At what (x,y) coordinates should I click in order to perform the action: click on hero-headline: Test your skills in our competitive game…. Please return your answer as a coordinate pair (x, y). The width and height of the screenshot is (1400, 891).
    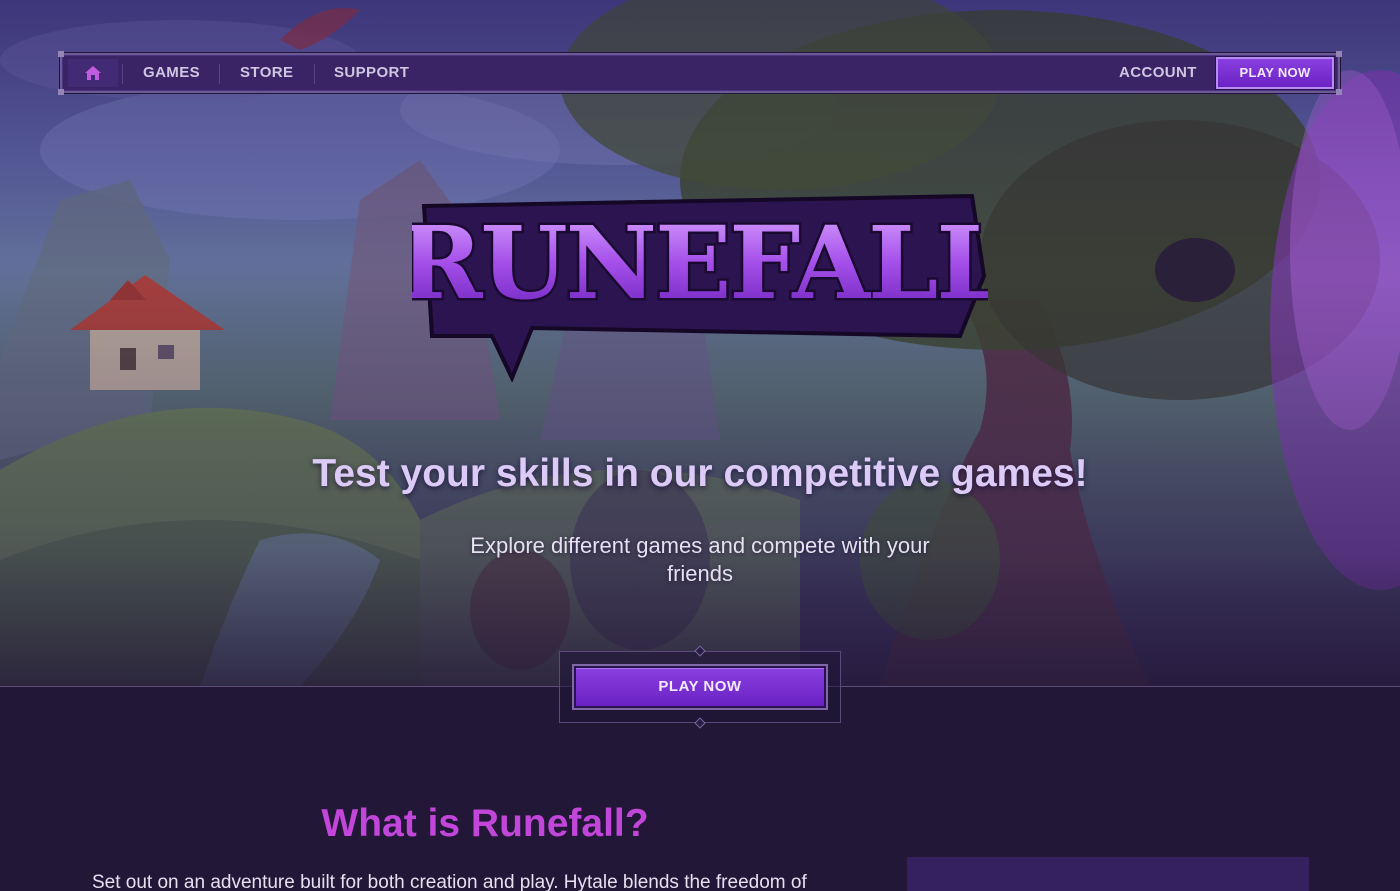
    Looking at the image, I should click on (700, 473).